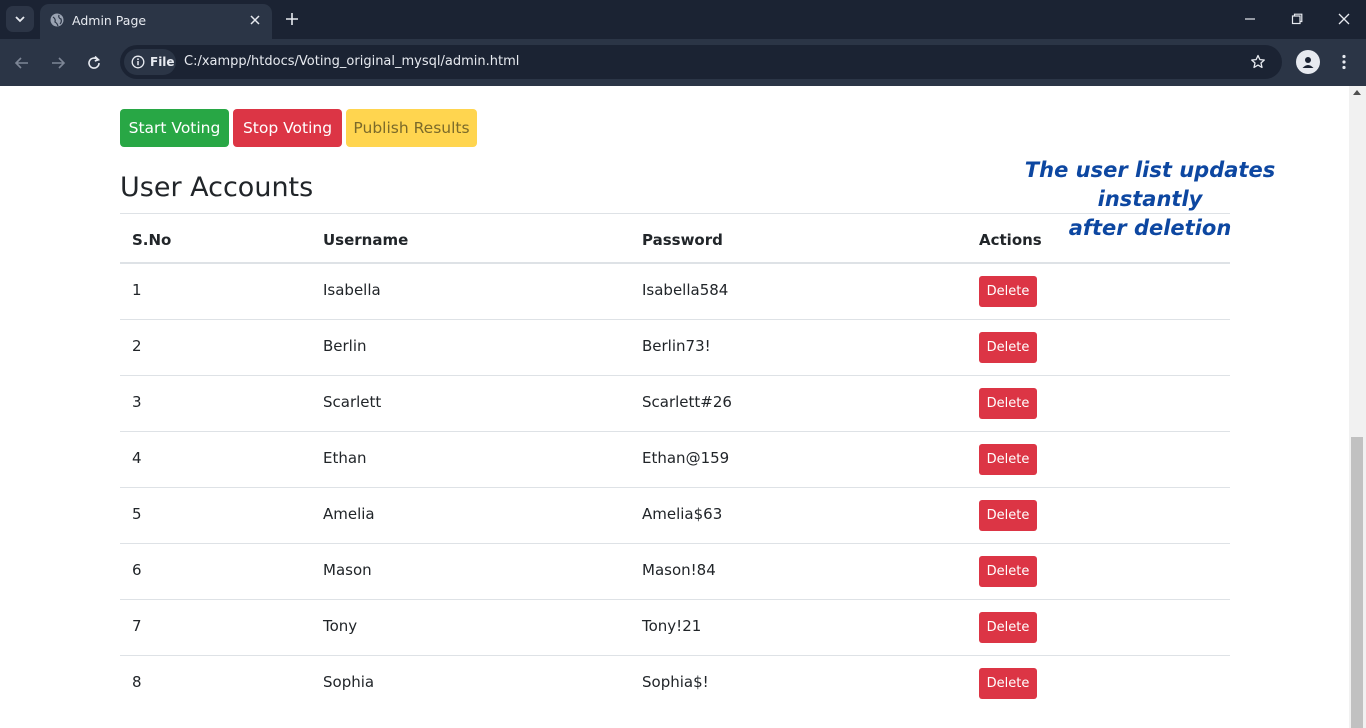 The width and height of the screenshot is (1366, 728). What do you see at coordinates (1357, 407) in the screenshot?
I see `vertical-scrollbar` at bounding box center [1357, 407].